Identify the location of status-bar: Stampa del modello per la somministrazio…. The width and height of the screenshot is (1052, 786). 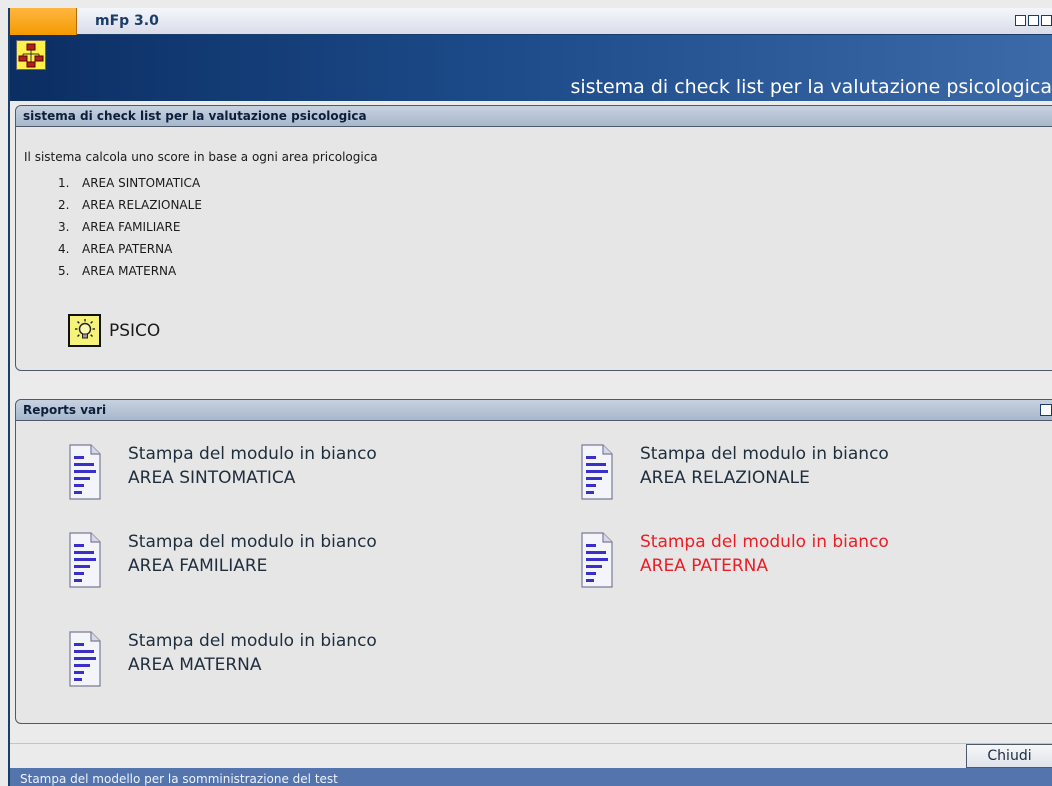
(531, 777).